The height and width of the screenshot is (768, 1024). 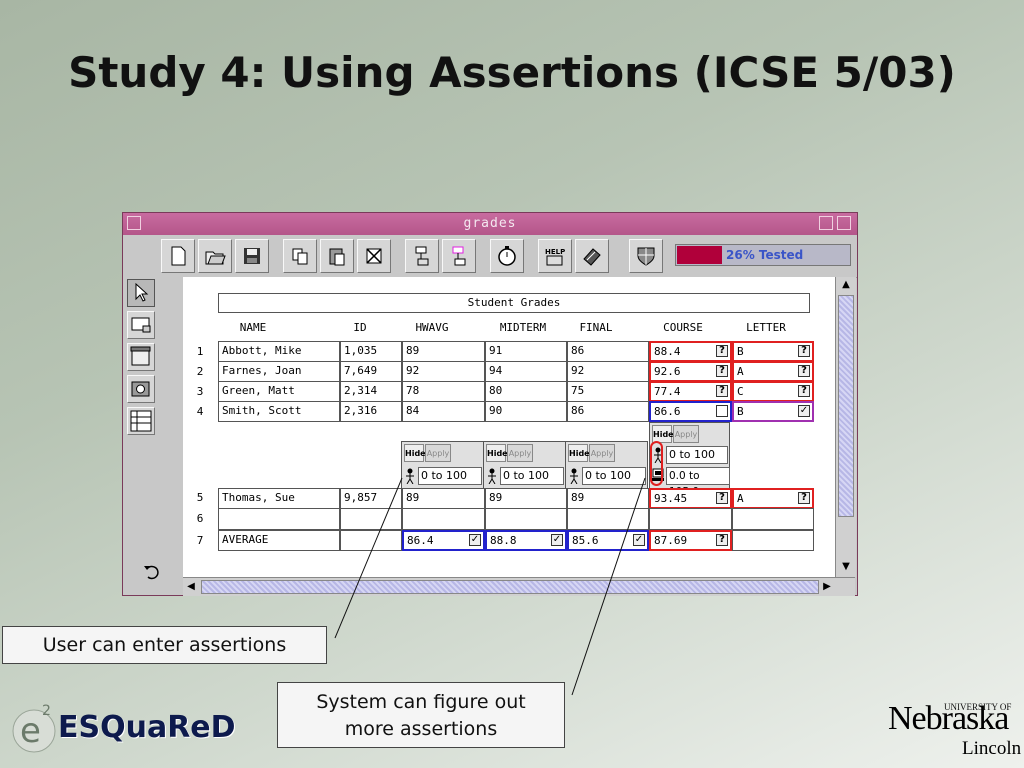 What do you see at coordinates (992, 748) in the screenshot?
I see `unl-lincoln-text: Lincoln` at bounding box center [992, 748].